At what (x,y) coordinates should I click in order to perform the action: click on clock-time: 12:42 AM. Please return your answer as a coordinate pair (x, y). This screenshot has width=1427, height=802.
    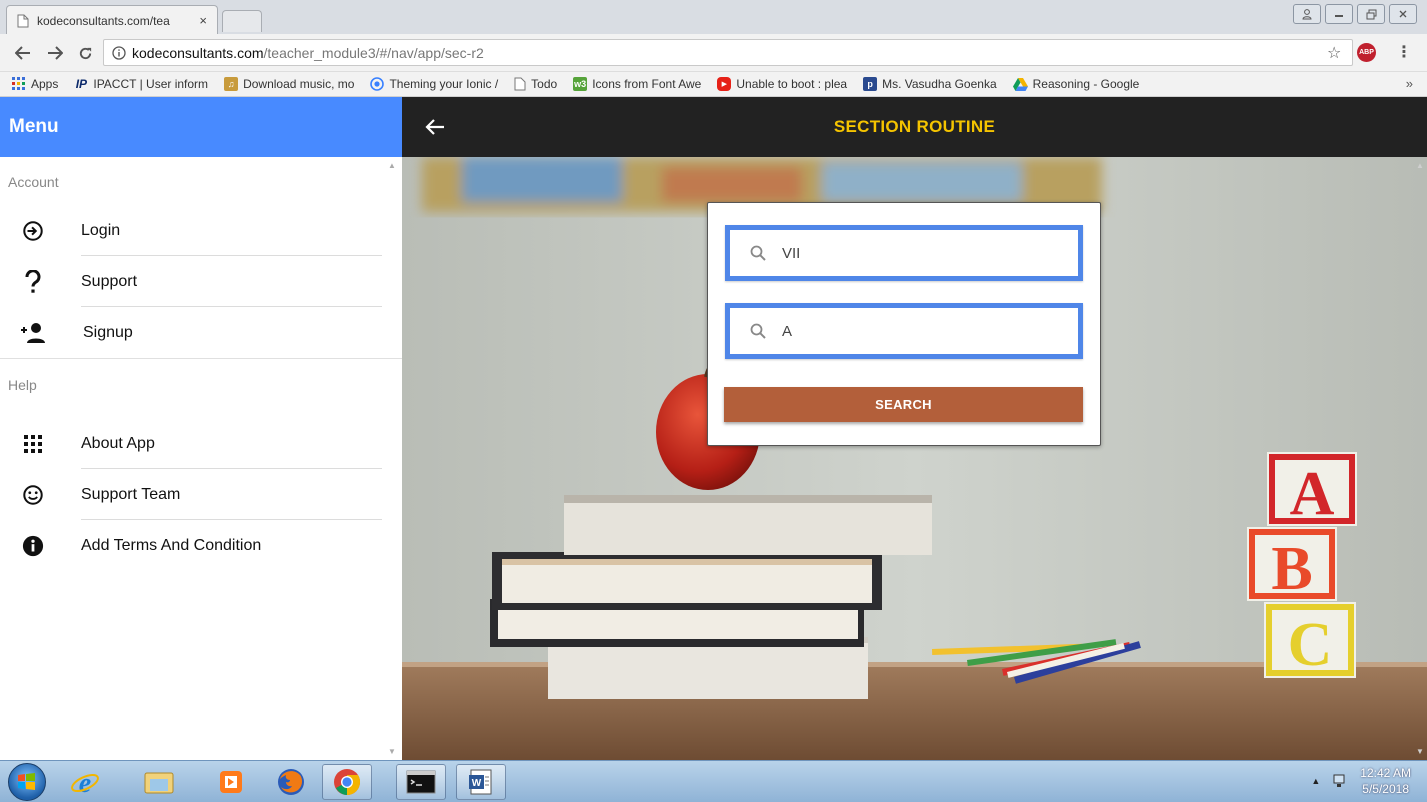
    Looking at the image, I should click on (1385, 773).